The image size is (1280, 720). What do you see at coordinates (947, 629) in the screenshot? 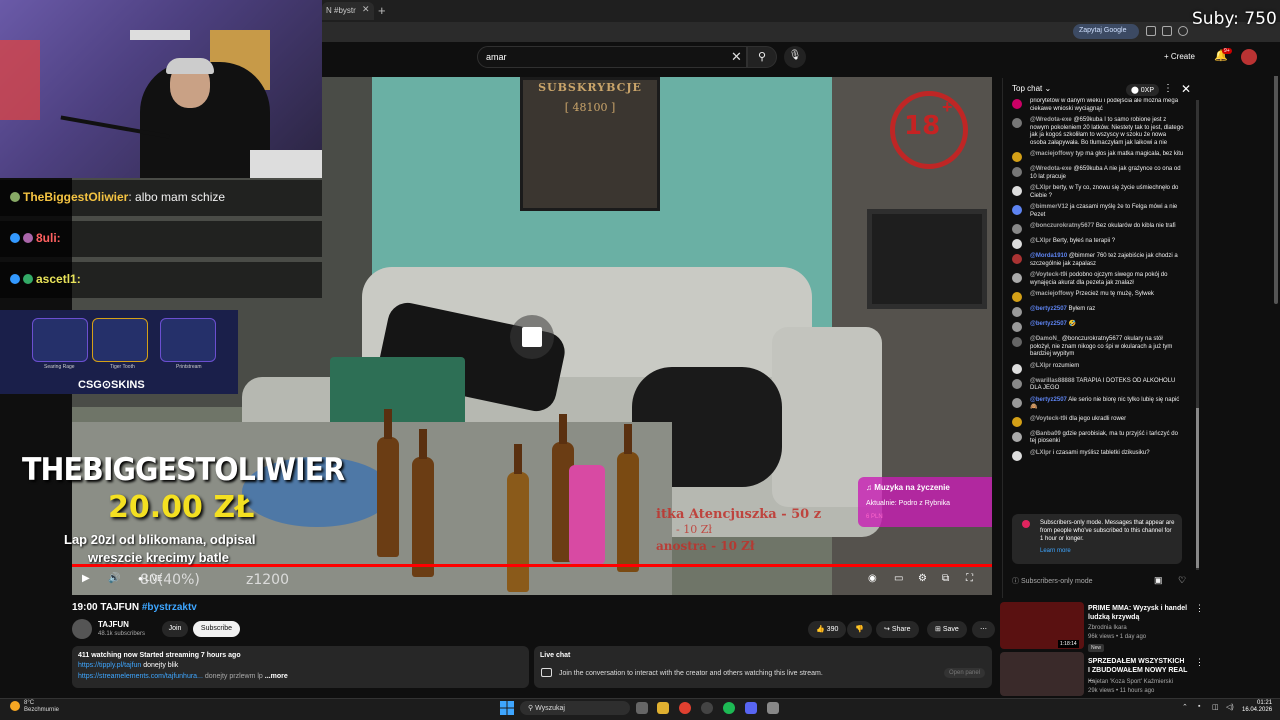
I see `save-button: ⊞ Save` at bounding box center [947, 629].